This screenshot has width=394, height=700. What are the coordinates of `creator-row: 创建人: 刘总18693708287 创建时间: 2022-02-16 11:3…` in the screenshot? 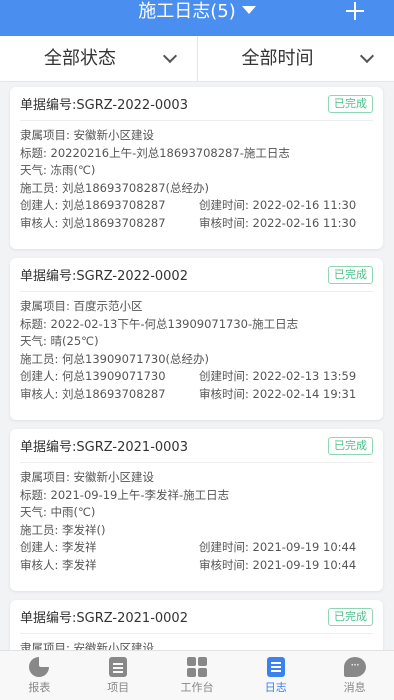 It's located at (196, 206).